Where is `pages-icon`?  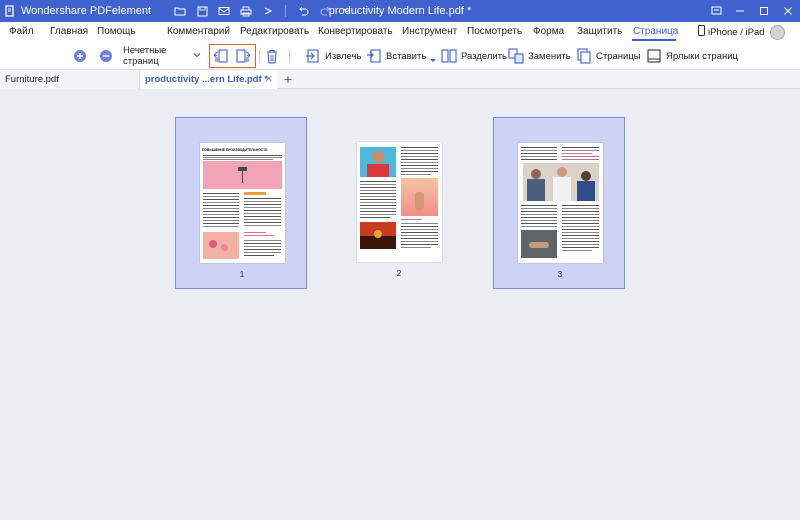
pages-icon is located at coordinates (584, 56).